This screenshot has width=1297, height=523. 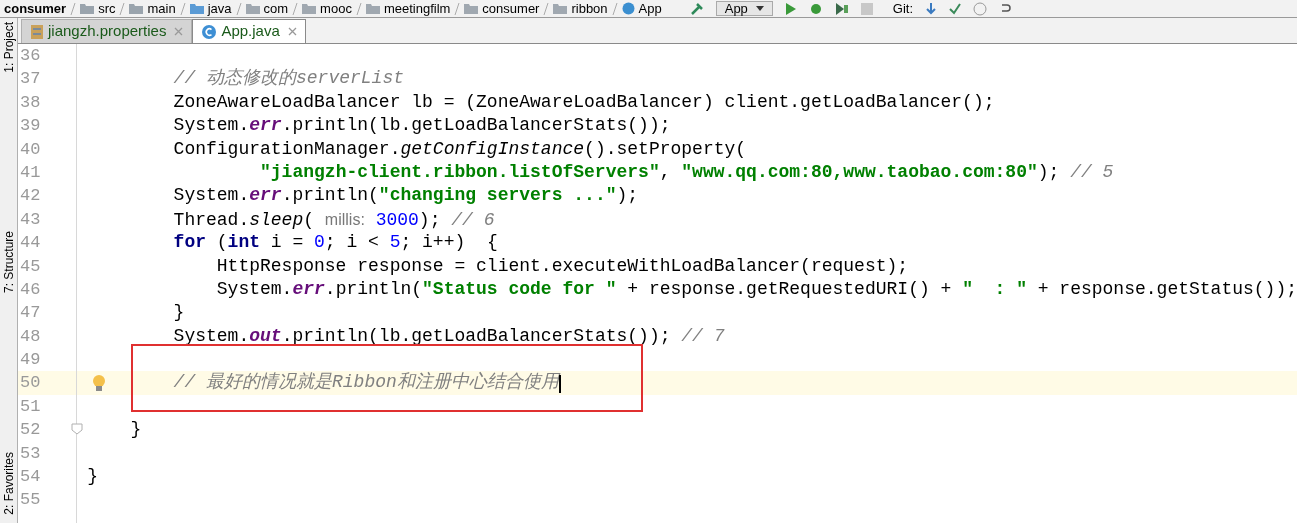 I want to click on code-line: System.err.println("changing servers ...");, so click(x=406, y=195).